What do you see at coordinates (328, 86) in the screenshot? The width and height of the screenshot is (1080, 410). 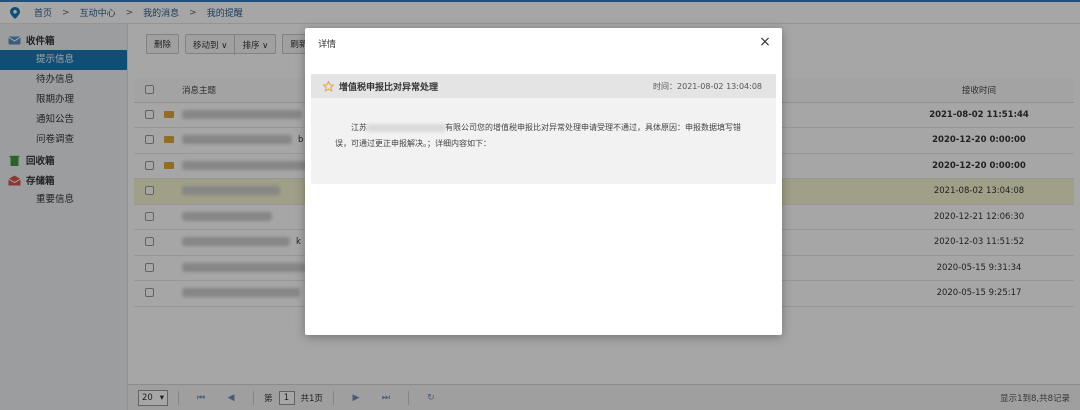 I see `star-icon` at bounding box center [328, 86].